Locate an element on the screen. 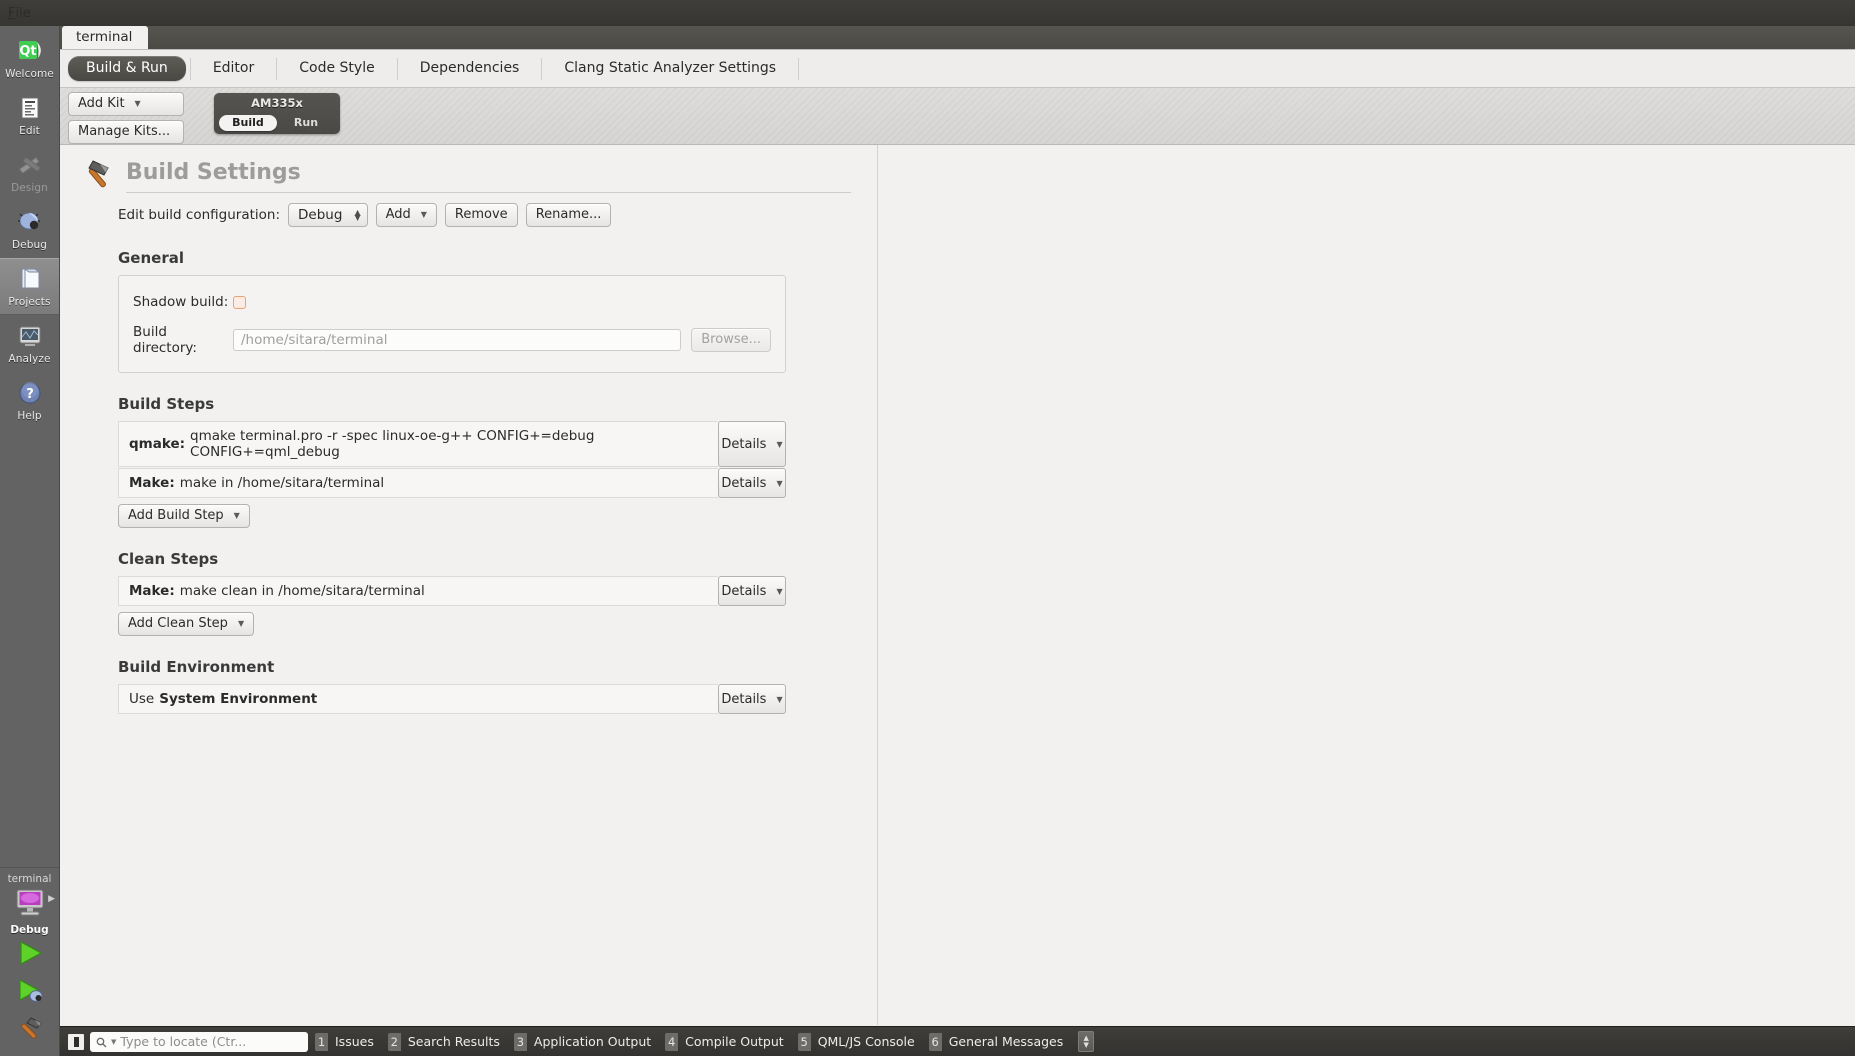  build-environment-prefix: Use is located at coordinates (142, 699).